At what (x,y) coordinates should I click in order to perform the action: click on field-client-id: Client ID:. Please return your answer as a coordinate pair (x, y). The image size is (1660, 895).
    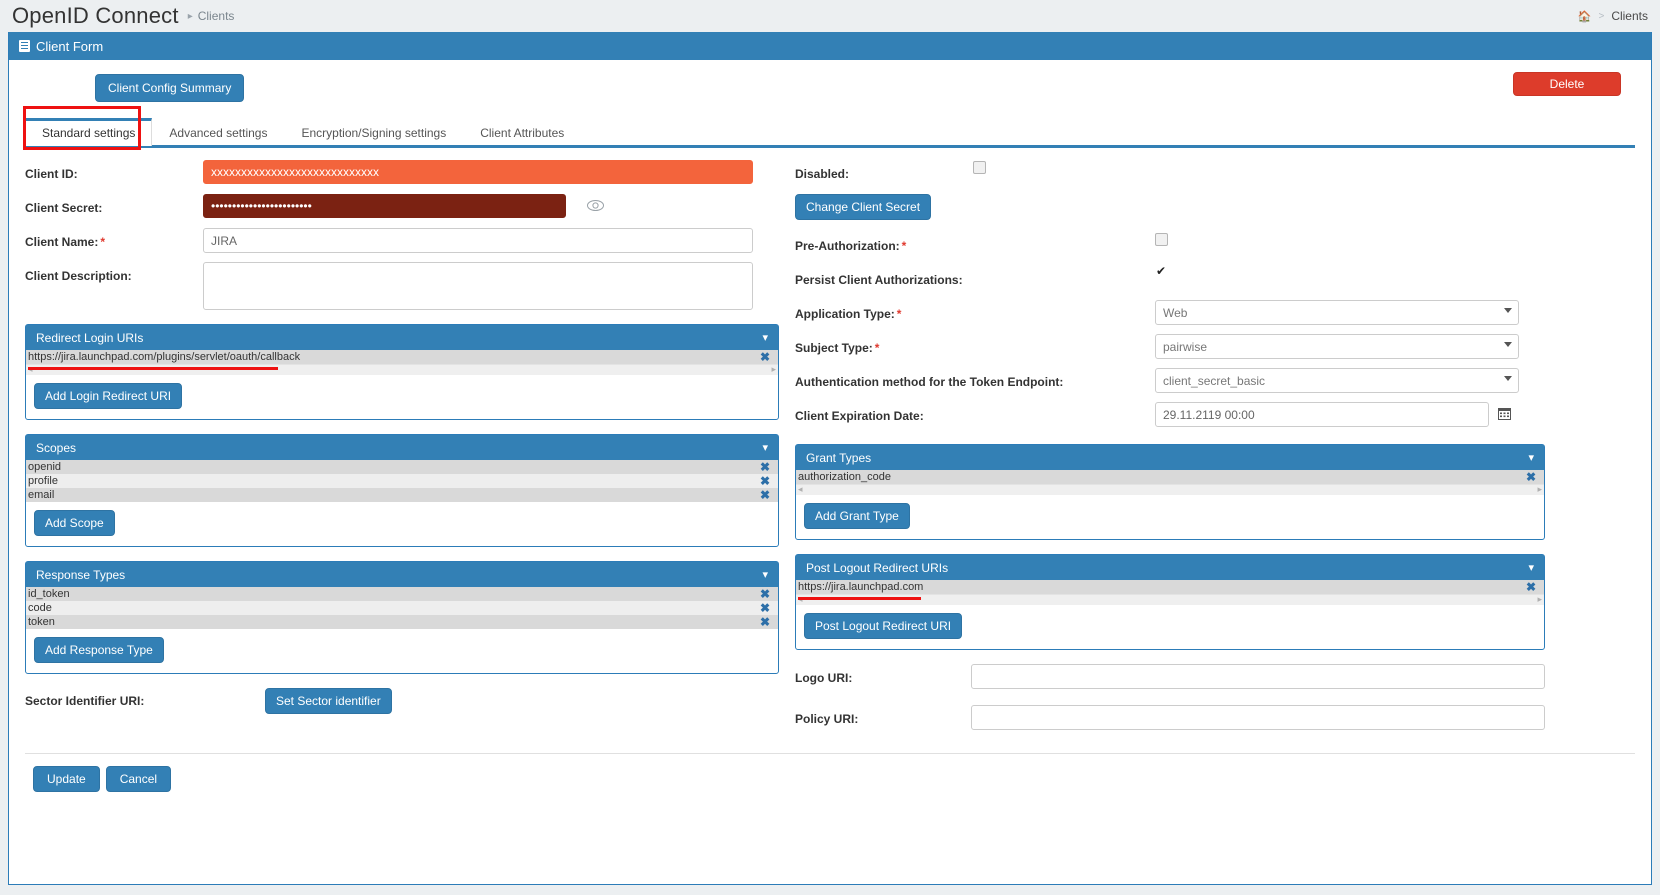
    Looking at the image, I should click on (402, 177).